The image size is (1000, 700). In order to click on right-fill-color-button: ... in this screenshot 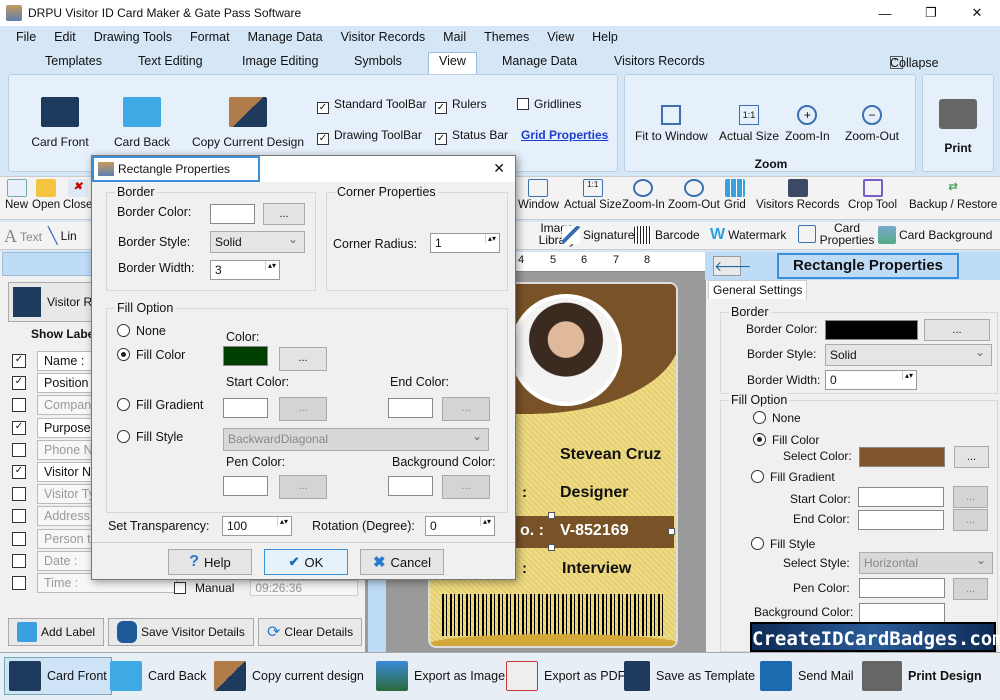, I will do `click(971, 457)`.